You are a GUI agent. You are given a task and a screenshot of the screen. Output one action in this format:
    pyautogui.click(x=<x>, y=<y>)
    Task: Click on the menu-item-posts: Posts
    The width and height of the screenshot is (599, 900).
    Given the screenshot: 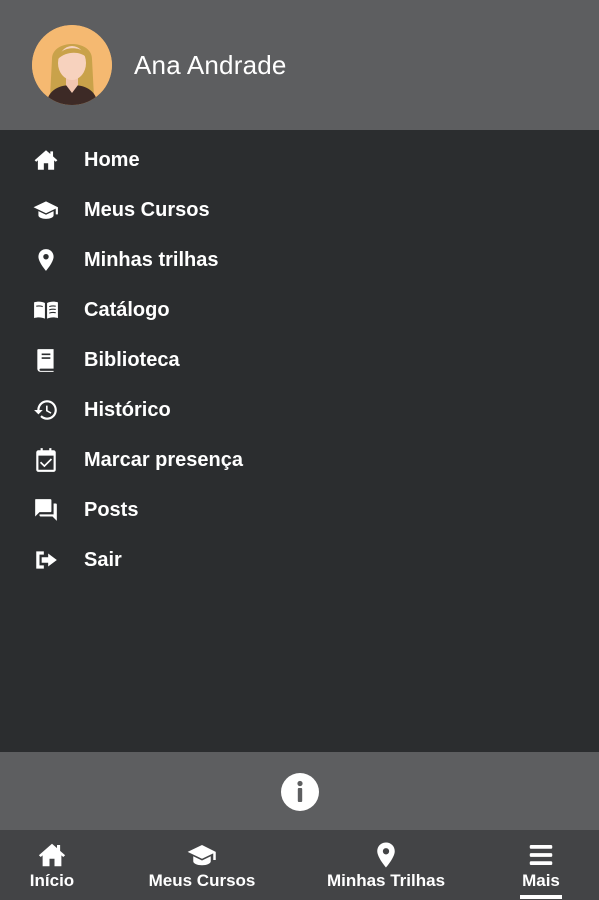 What is the action you would take?
    pyautogui.click(x=299, y=510)
    